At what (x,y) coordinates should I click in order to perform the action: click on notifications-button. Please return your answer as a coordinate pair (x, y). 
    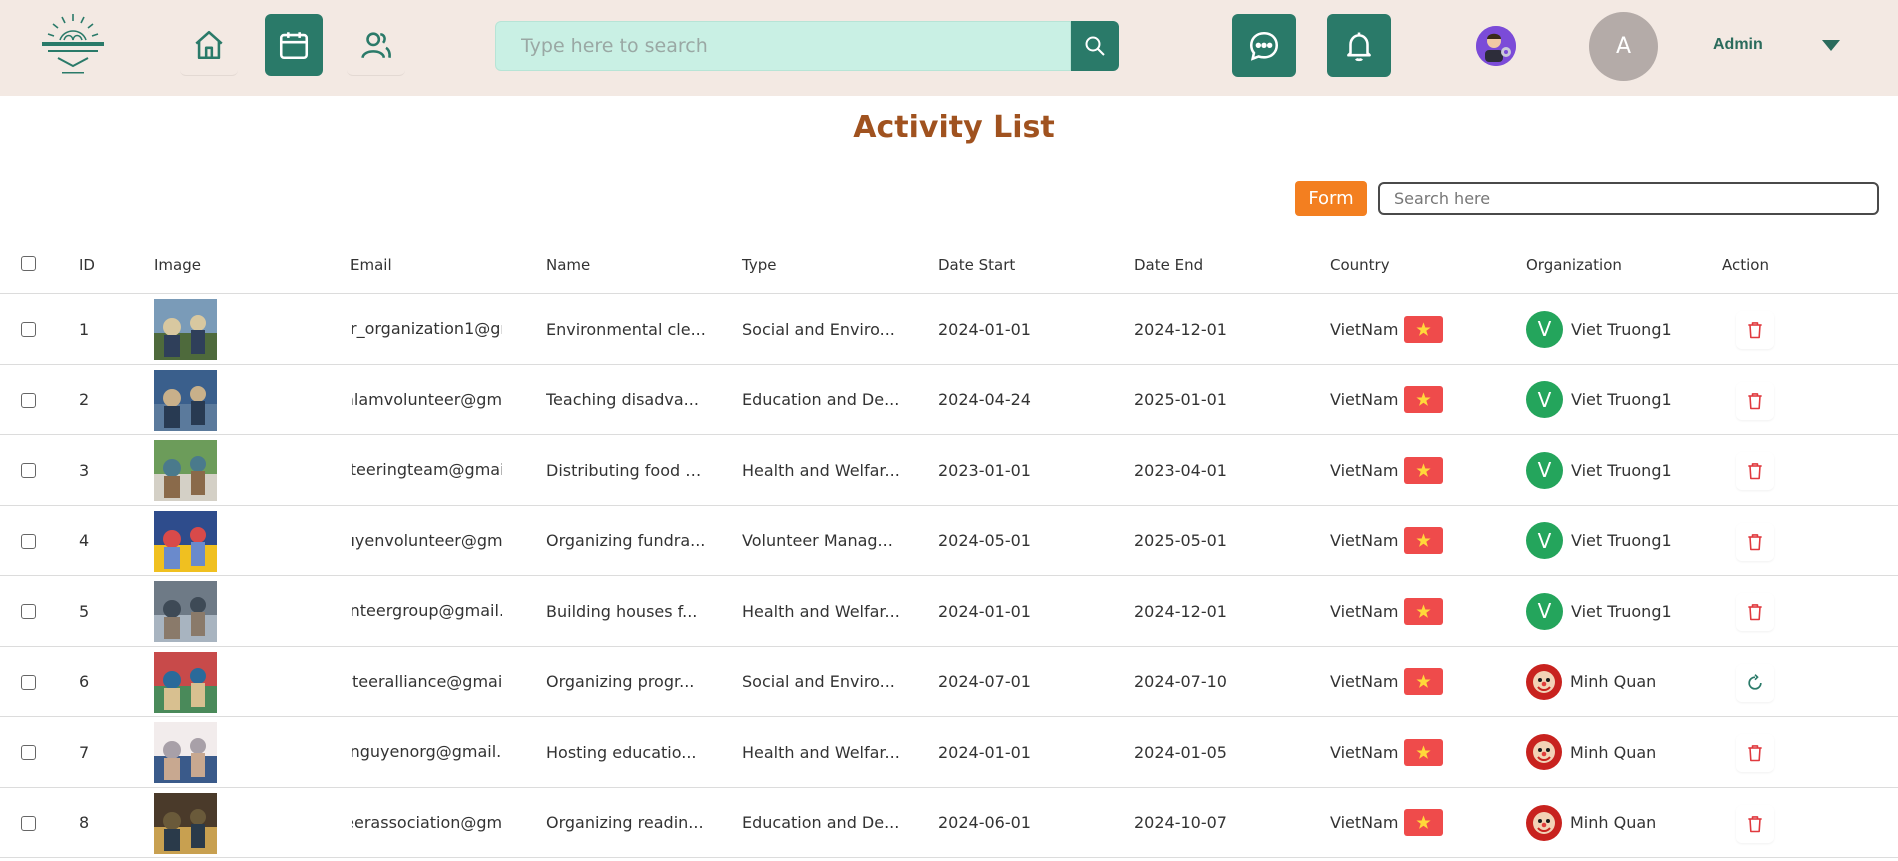
    Looking at the image, I should click on (1359, 45).